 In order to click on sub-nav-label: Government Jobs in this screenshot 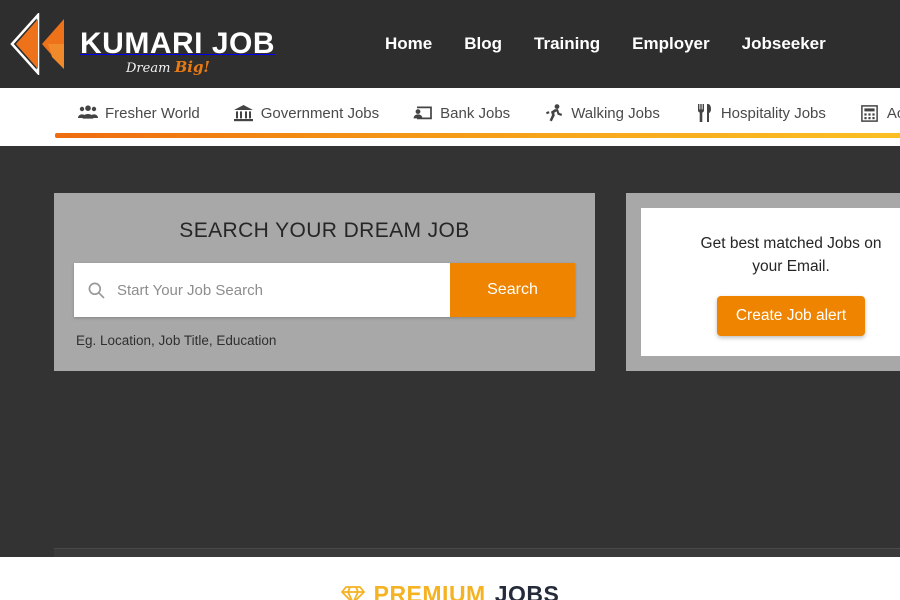, I will do `click(320, 113)`.